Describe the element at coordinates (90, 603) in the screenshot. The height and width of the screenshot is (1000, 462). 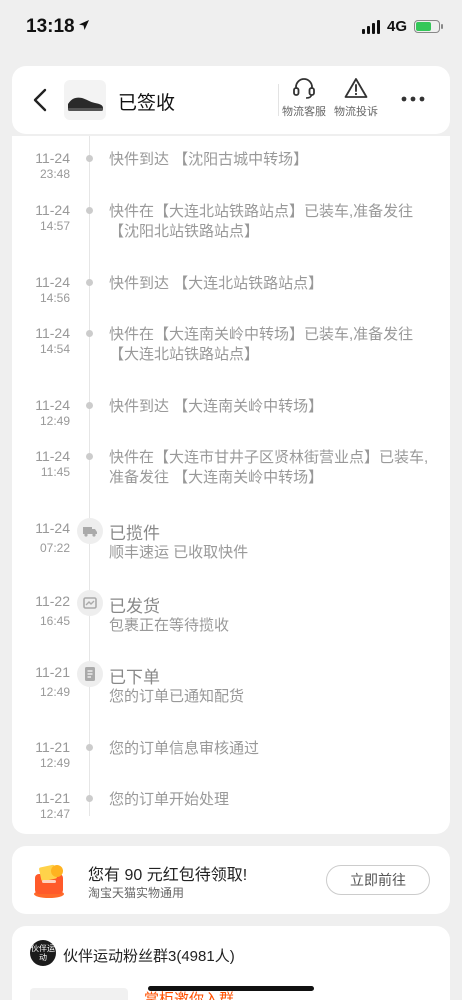
I see `package-icon` at that location.